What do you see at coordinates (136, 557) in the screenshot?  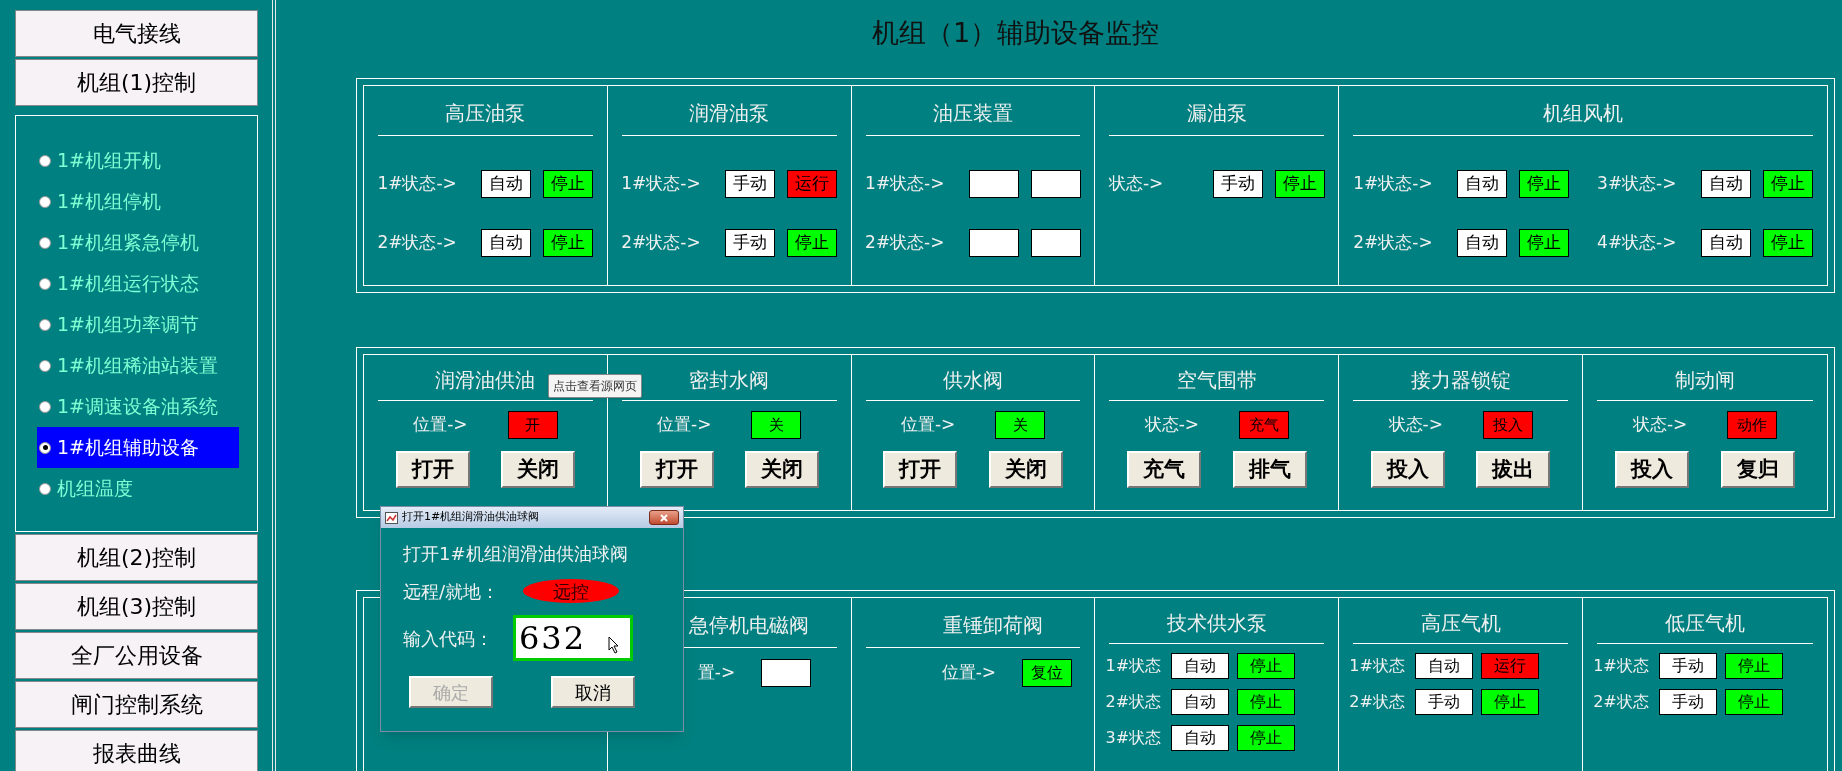 I see `nav-button: 机组(2)控制` at bounding box center [136, 557].